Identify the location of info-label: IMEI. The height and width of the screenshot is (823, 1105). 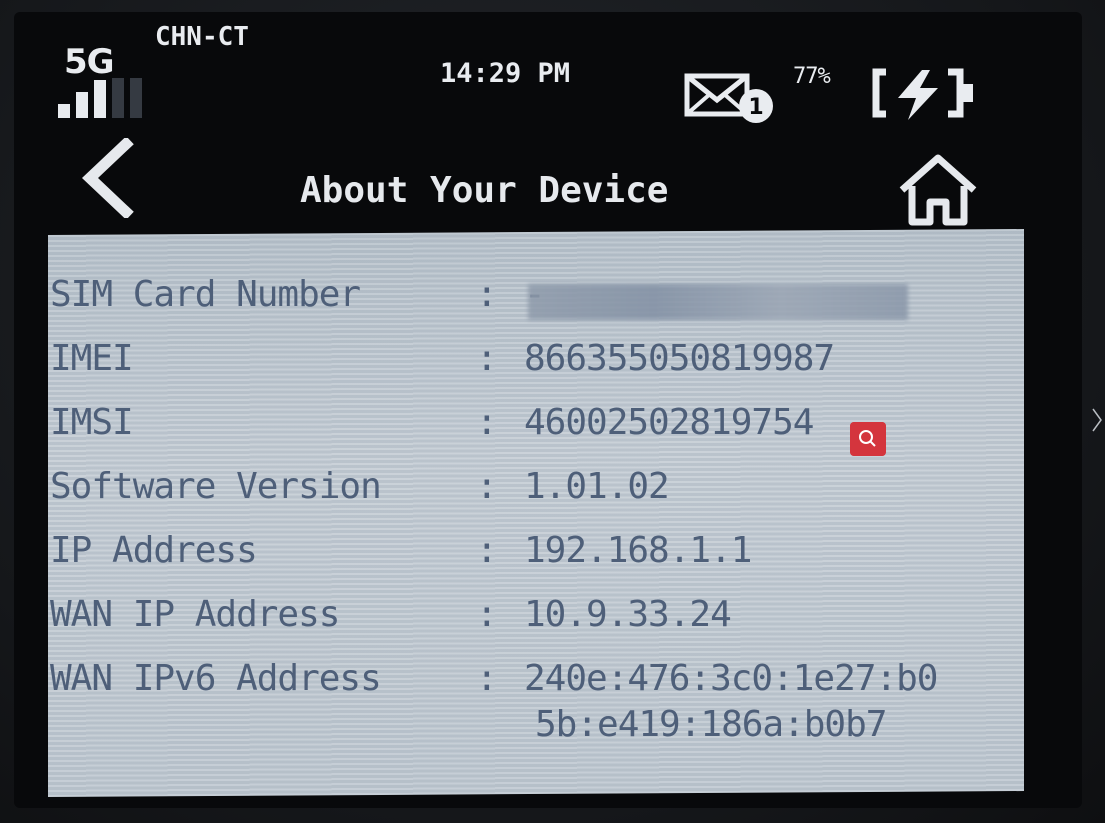
(92, 358).